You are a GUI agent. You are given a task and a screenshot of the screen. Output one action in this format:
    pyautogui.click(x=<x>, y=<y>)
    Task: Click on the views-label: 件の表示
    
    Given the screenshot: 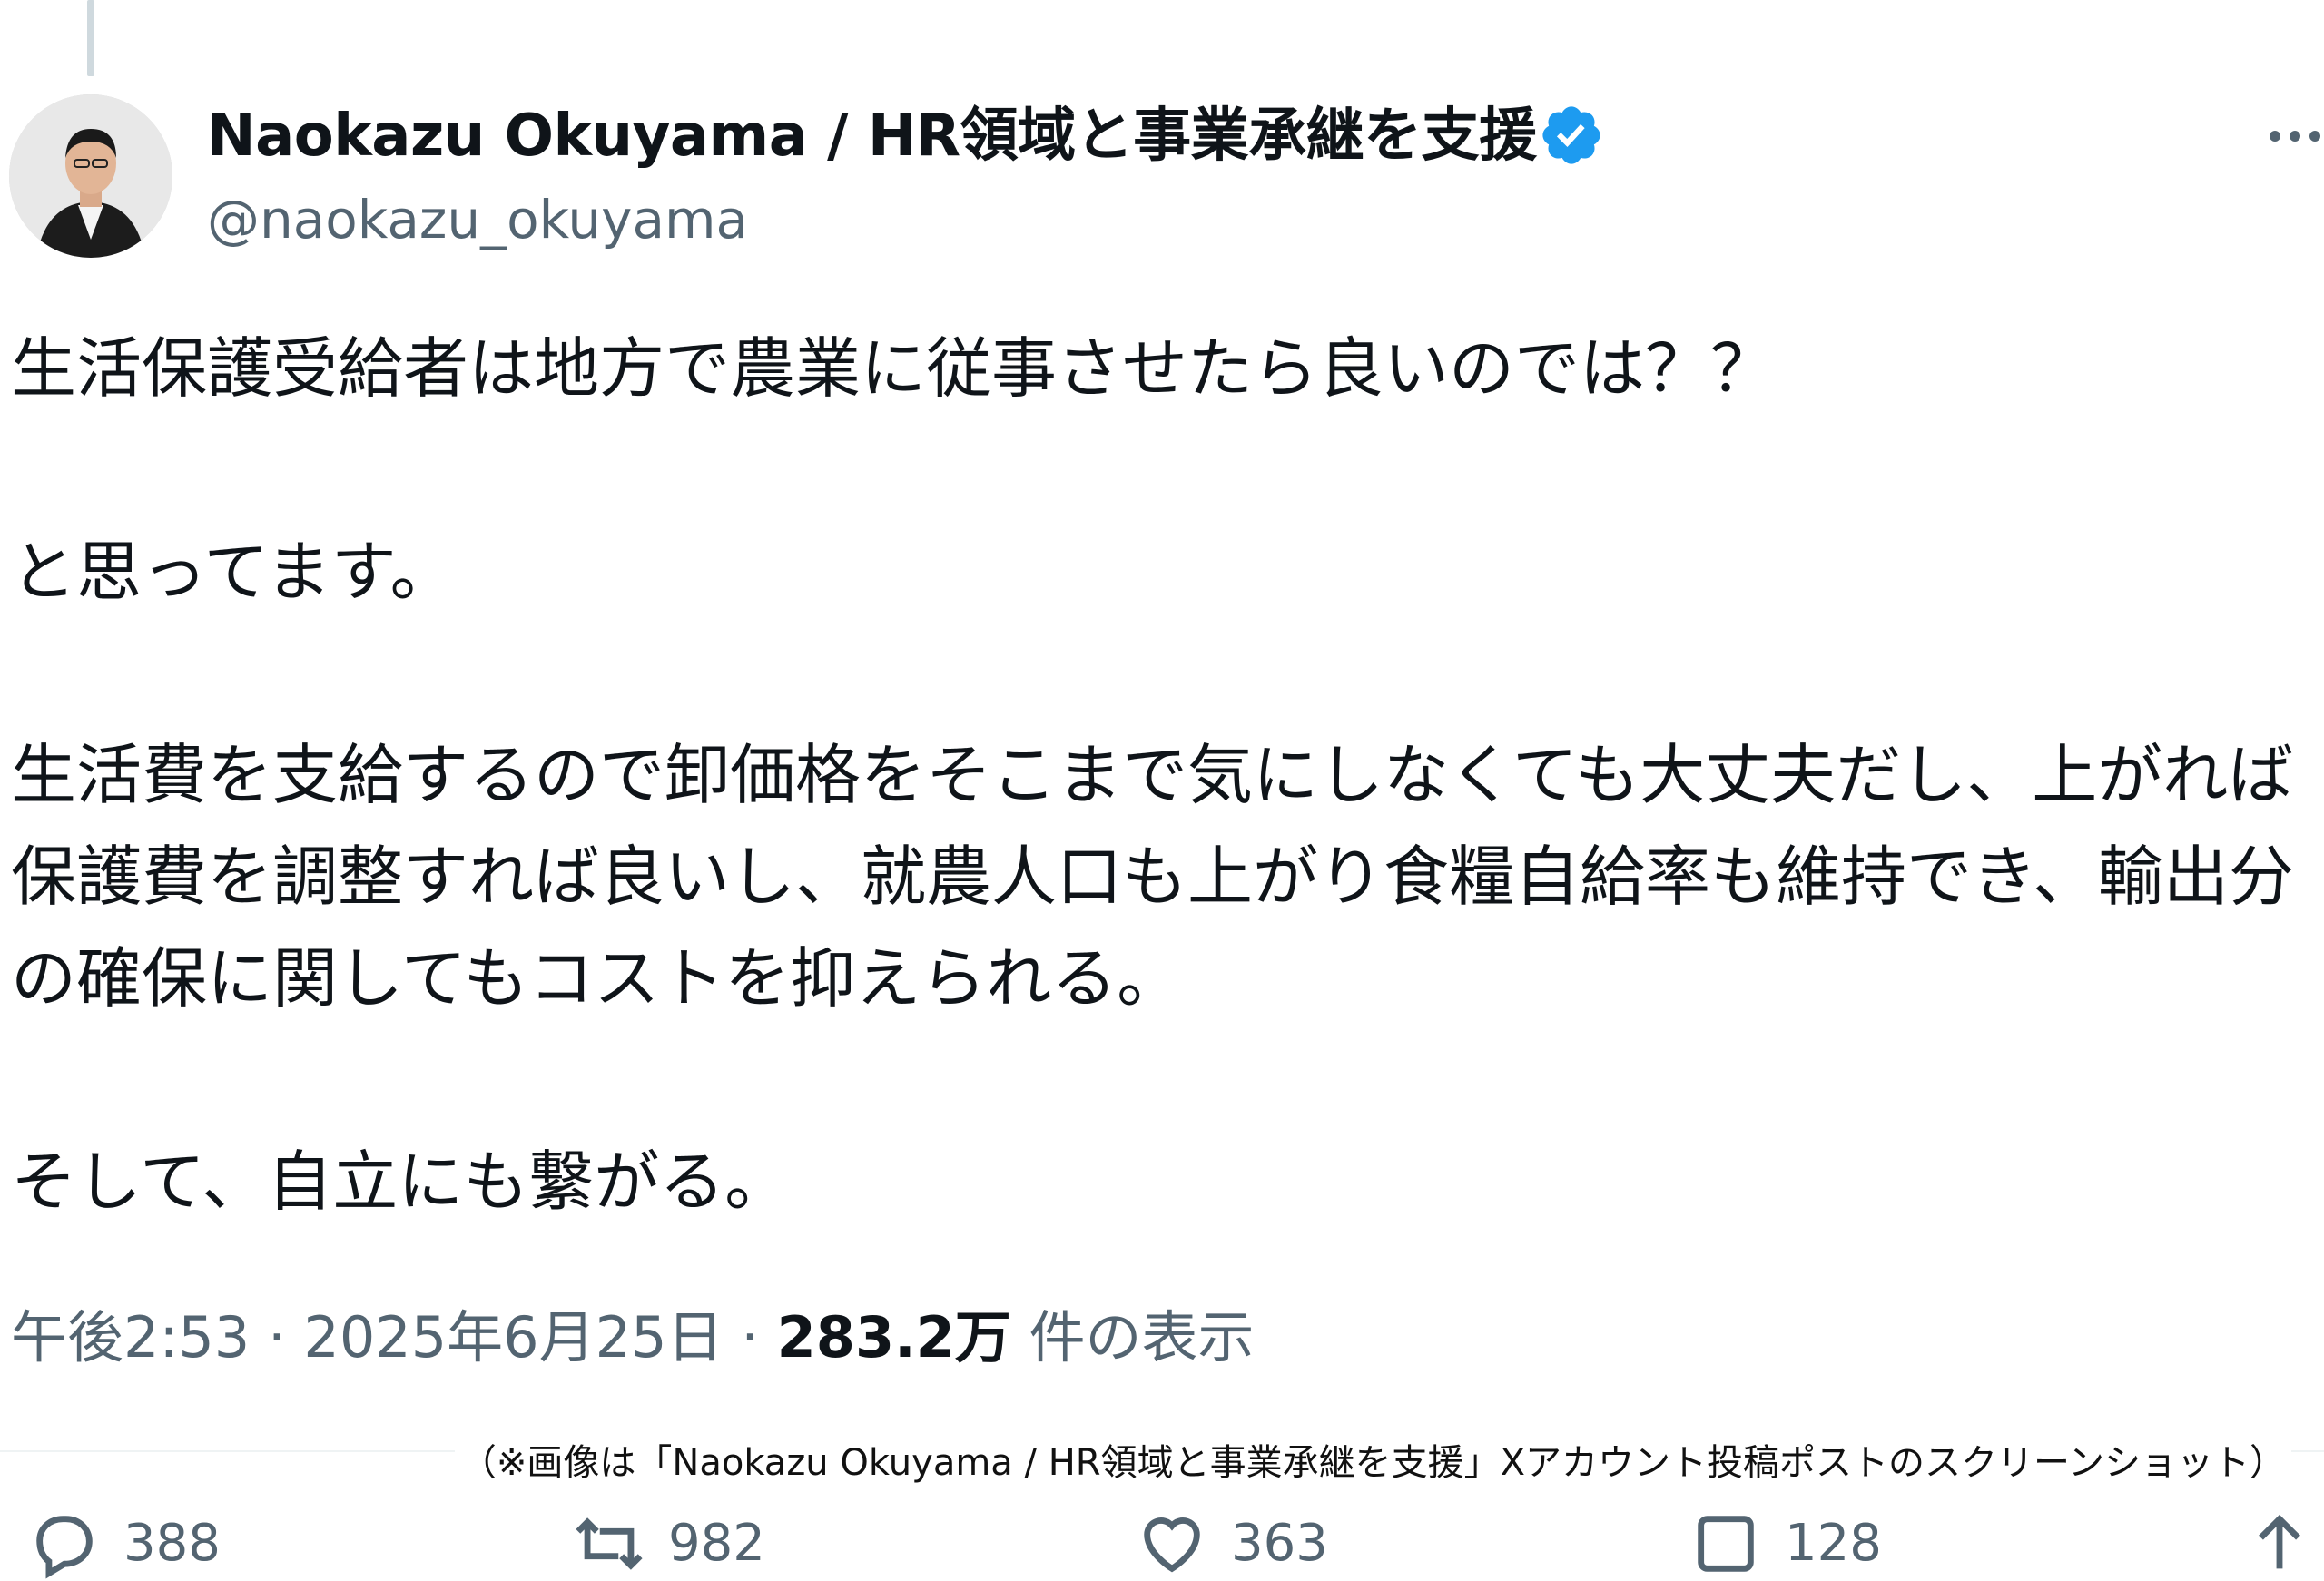 What is the action you would take?
    pyautogui.click(x=1142, y=1337)
    